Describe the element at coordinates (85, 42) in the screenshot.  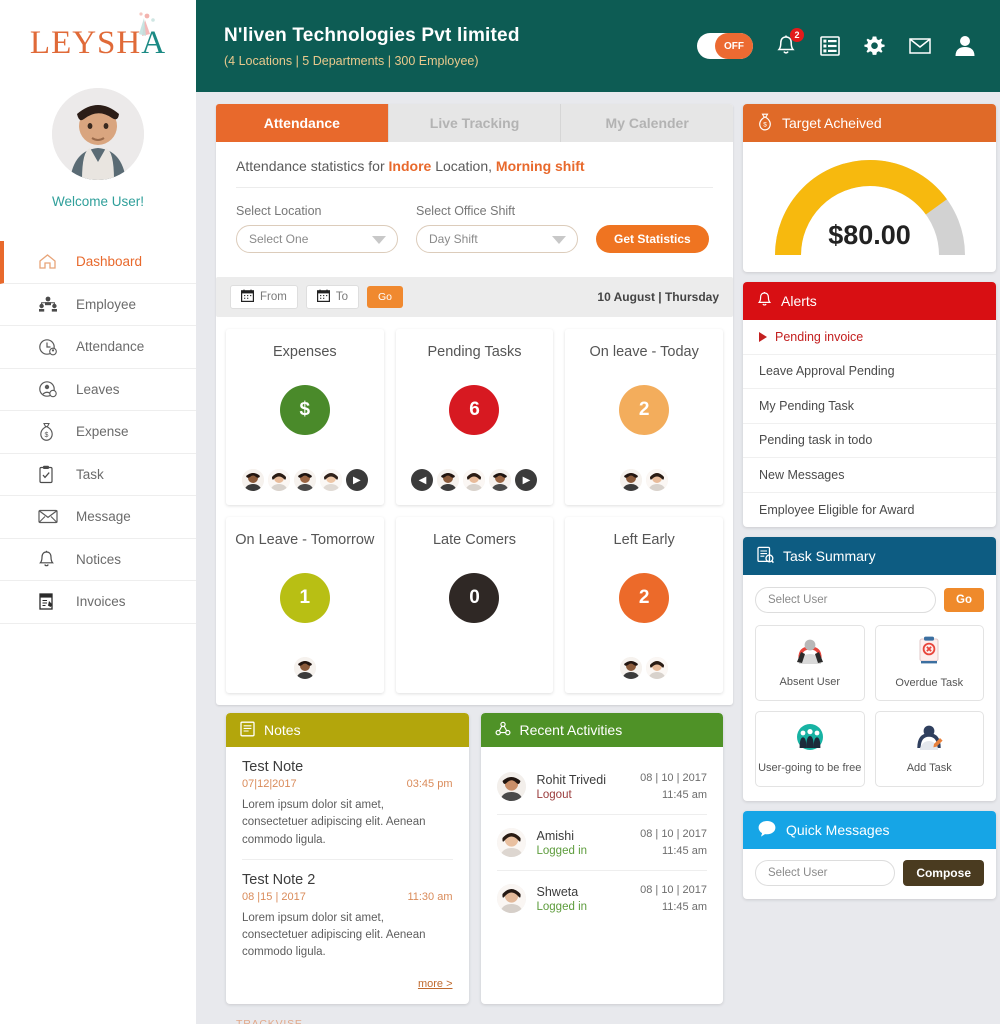
I see `logo-text-main: LEYSH` at that location.